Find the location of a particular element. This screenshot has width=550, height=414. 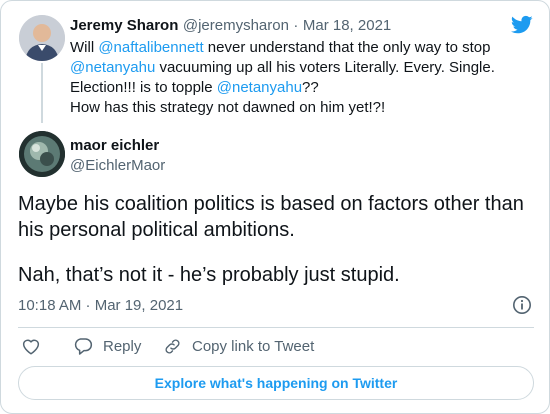

explore-label: Explore what's happening on Twitter is located at coordinates (276, 383).